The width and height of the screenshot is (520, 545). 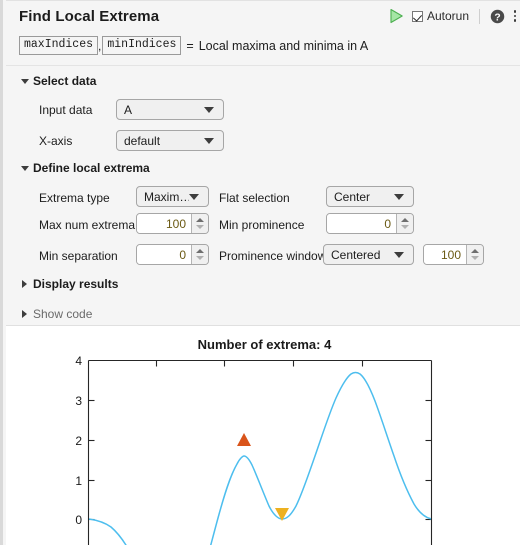 What do you see at coordinates (56, 141) in the screenshot?
I see `label-x-axis: X-axis` at bounding box center [56, 141].